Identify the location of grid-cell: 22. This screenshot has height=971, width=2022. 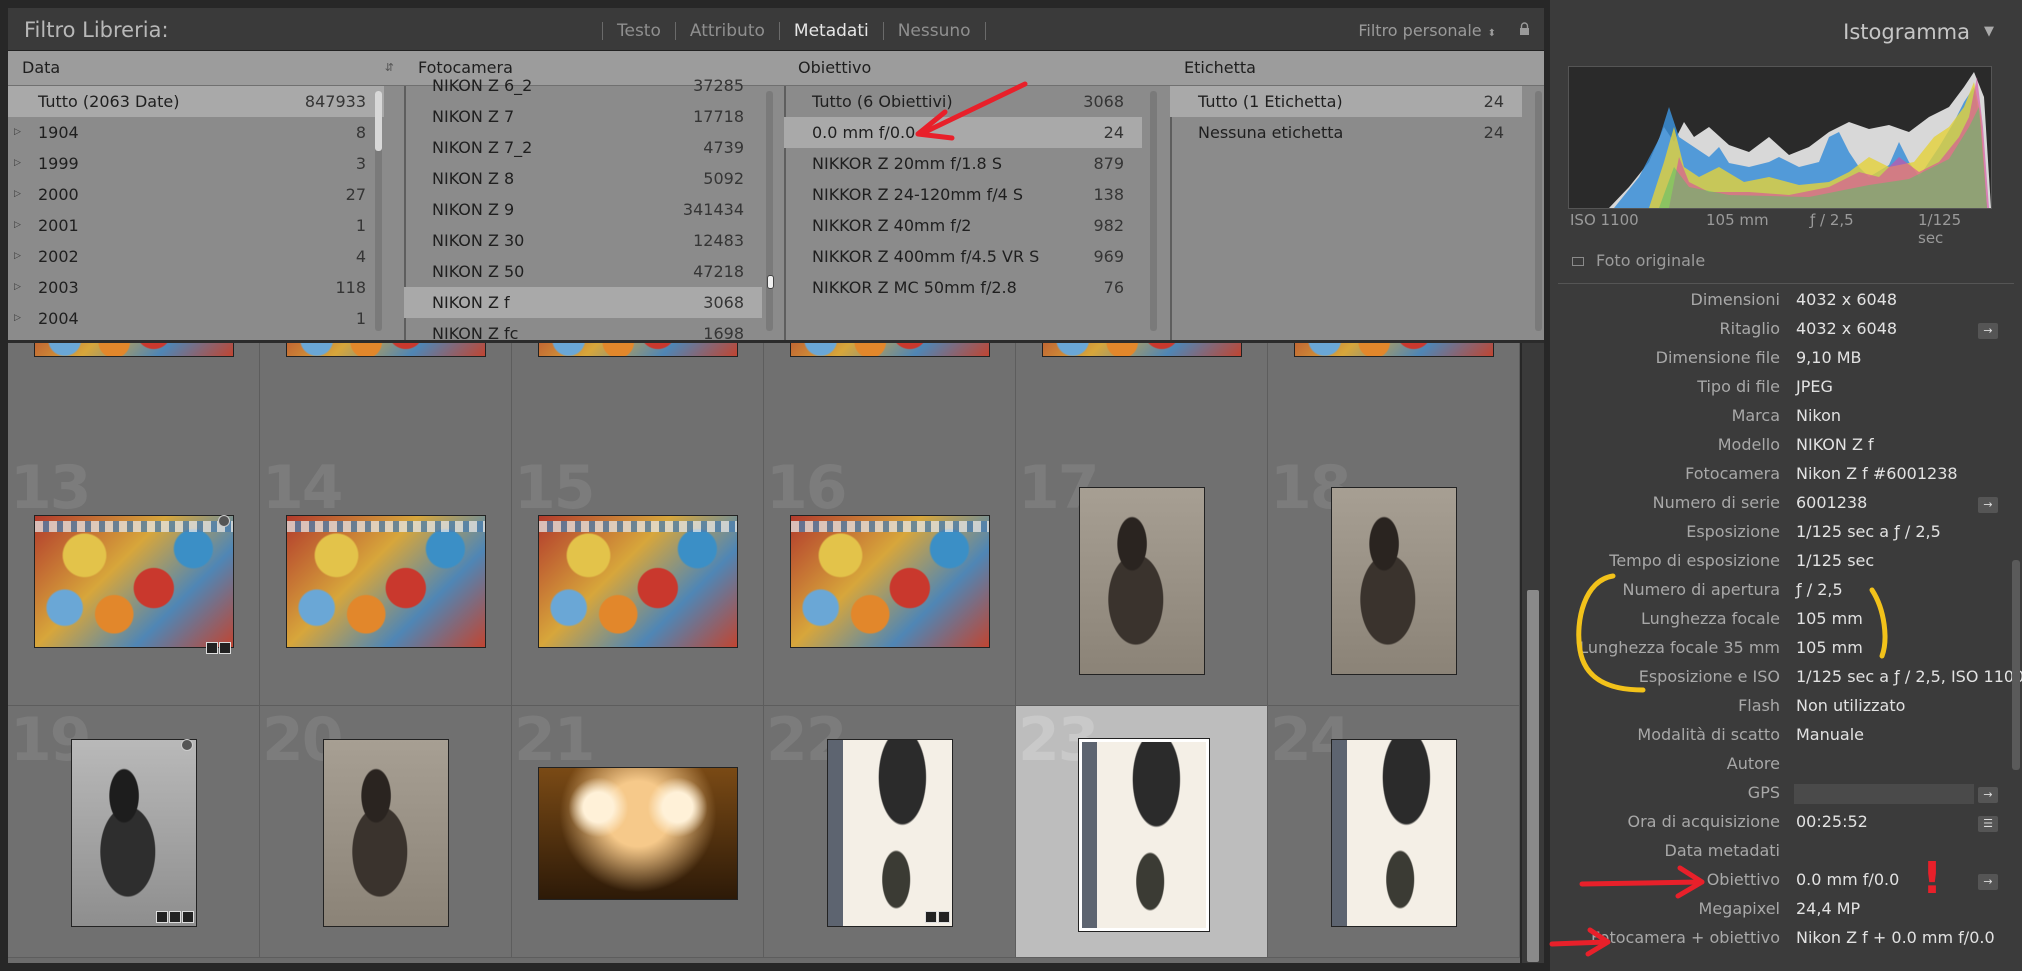
(890, 832).